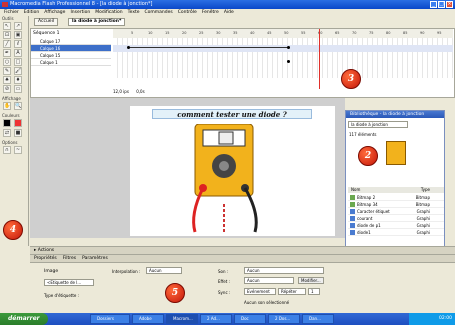 This screenshot has width=455, height=325. Describe the element at coordinates (18, 123) in the screenshot. I see `fill-color-swatch` at that location.